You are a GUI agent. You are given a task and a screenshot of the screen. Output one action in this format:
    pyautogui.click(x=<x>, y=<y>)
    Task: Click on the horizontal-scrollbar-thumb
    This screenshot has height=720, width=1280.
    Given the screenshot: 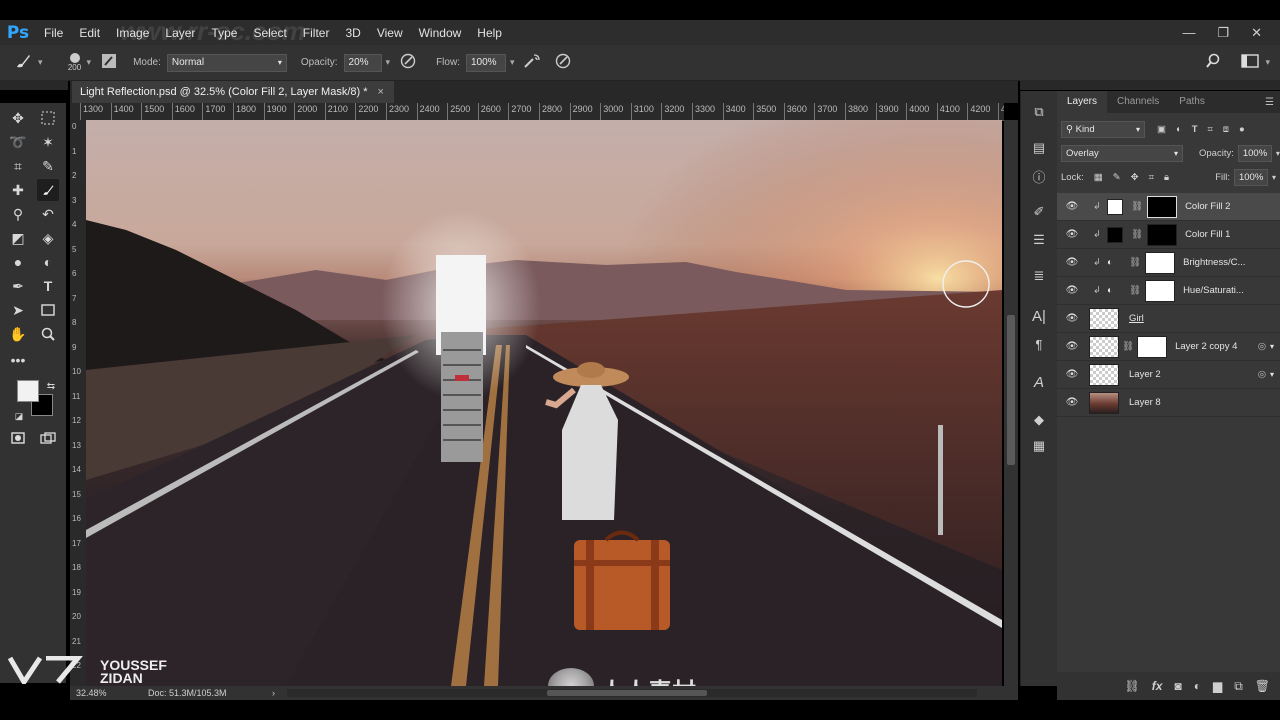 What is the action you would take?
    pyautogui.click(x=627, y=693)
    